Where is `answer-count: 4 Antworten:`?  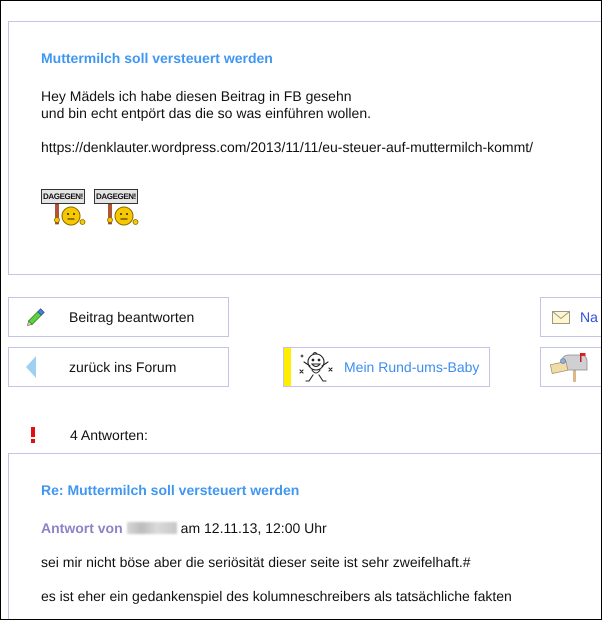 answer-count: 4 Antworten: is located at coordinates (109, 435).